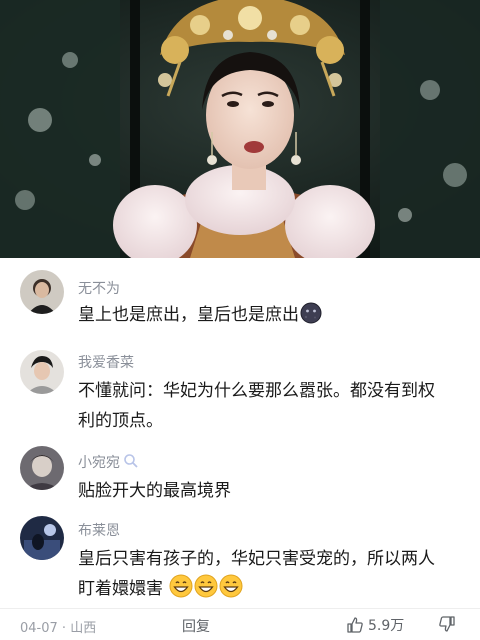  What do you see at coordinates (99, 288) in the screenshot?
I see `username: 无不为` at bounding box center [99, 288].